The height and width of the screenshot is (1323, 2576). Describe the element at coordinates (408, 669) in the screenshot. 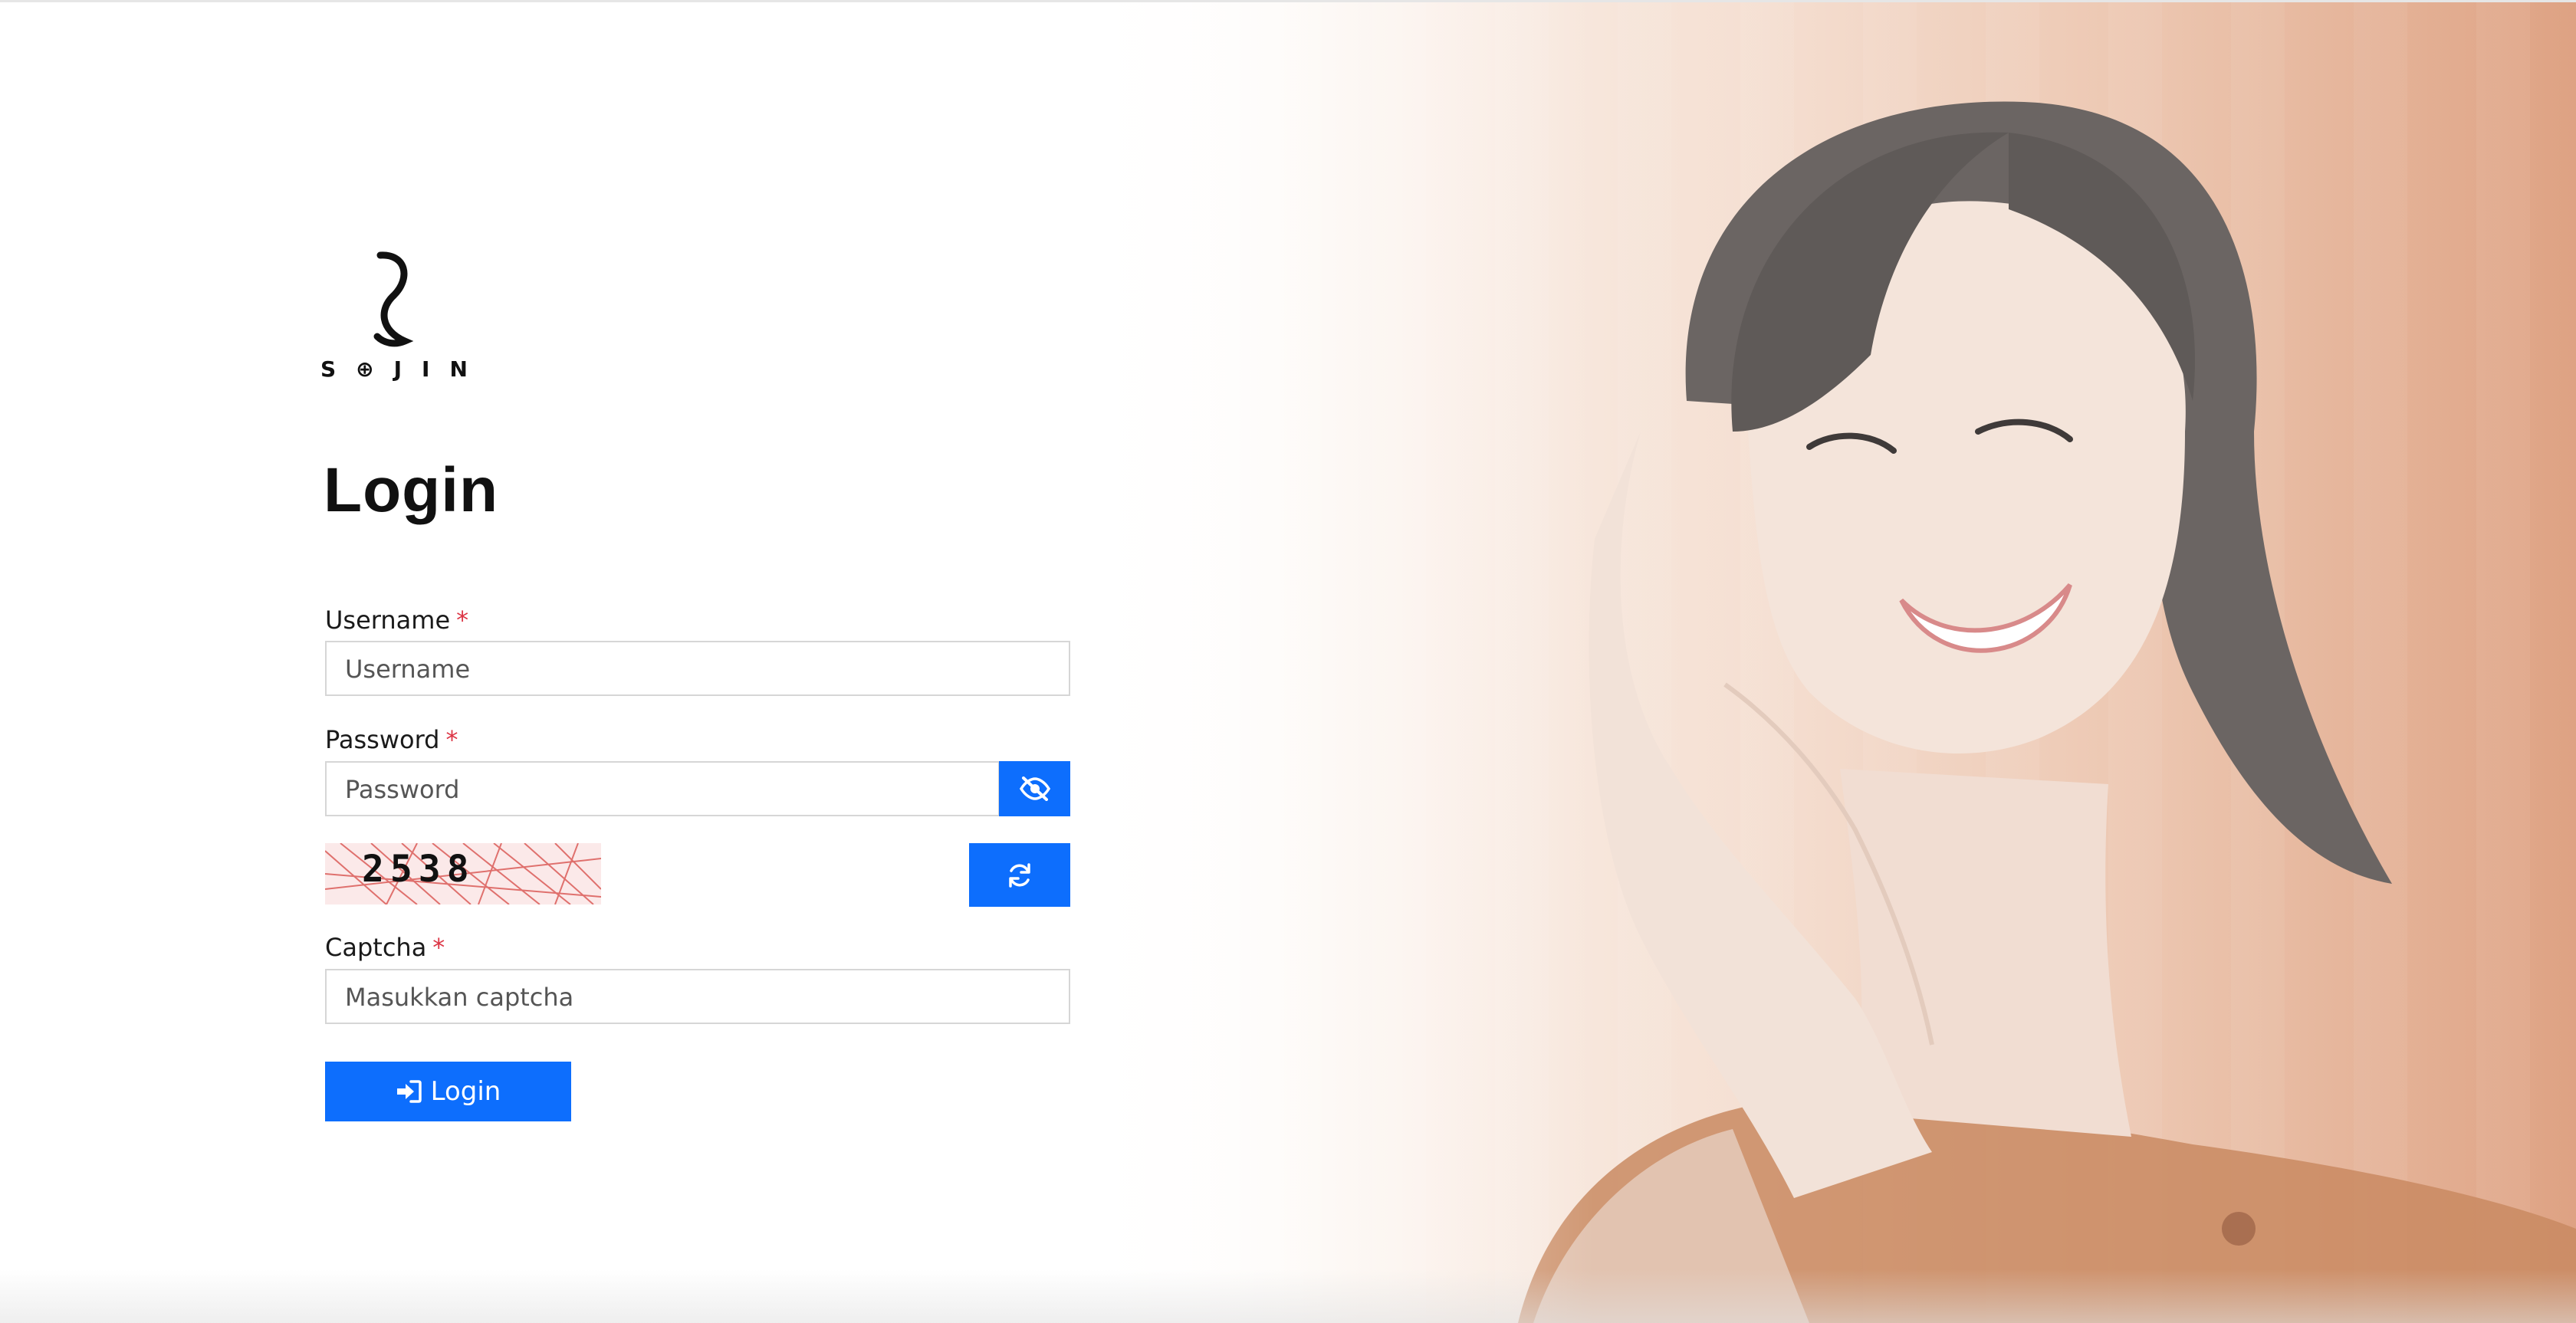

I see `username-placeholder: Username` at that location.